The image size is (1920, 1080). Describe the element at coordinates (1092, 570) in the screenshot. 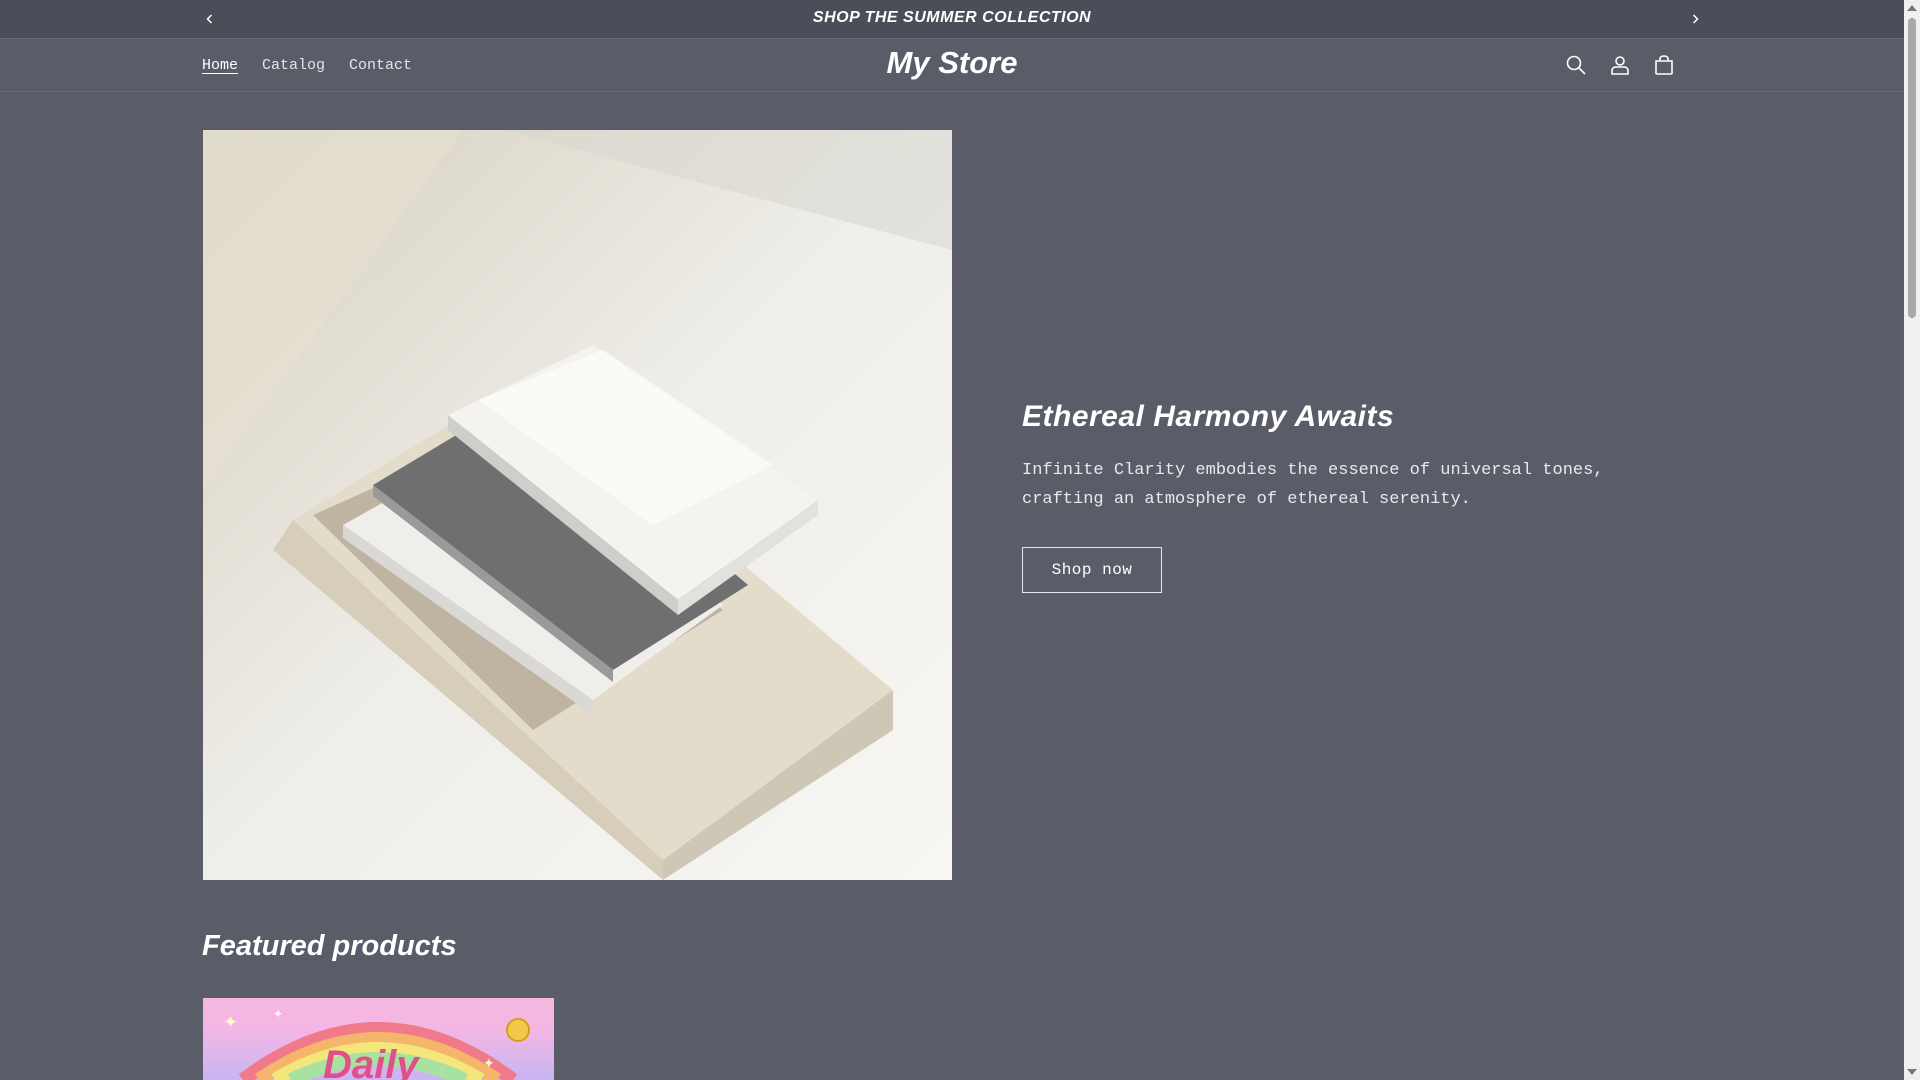

I see `shop-now-button: Shop now` at that location.